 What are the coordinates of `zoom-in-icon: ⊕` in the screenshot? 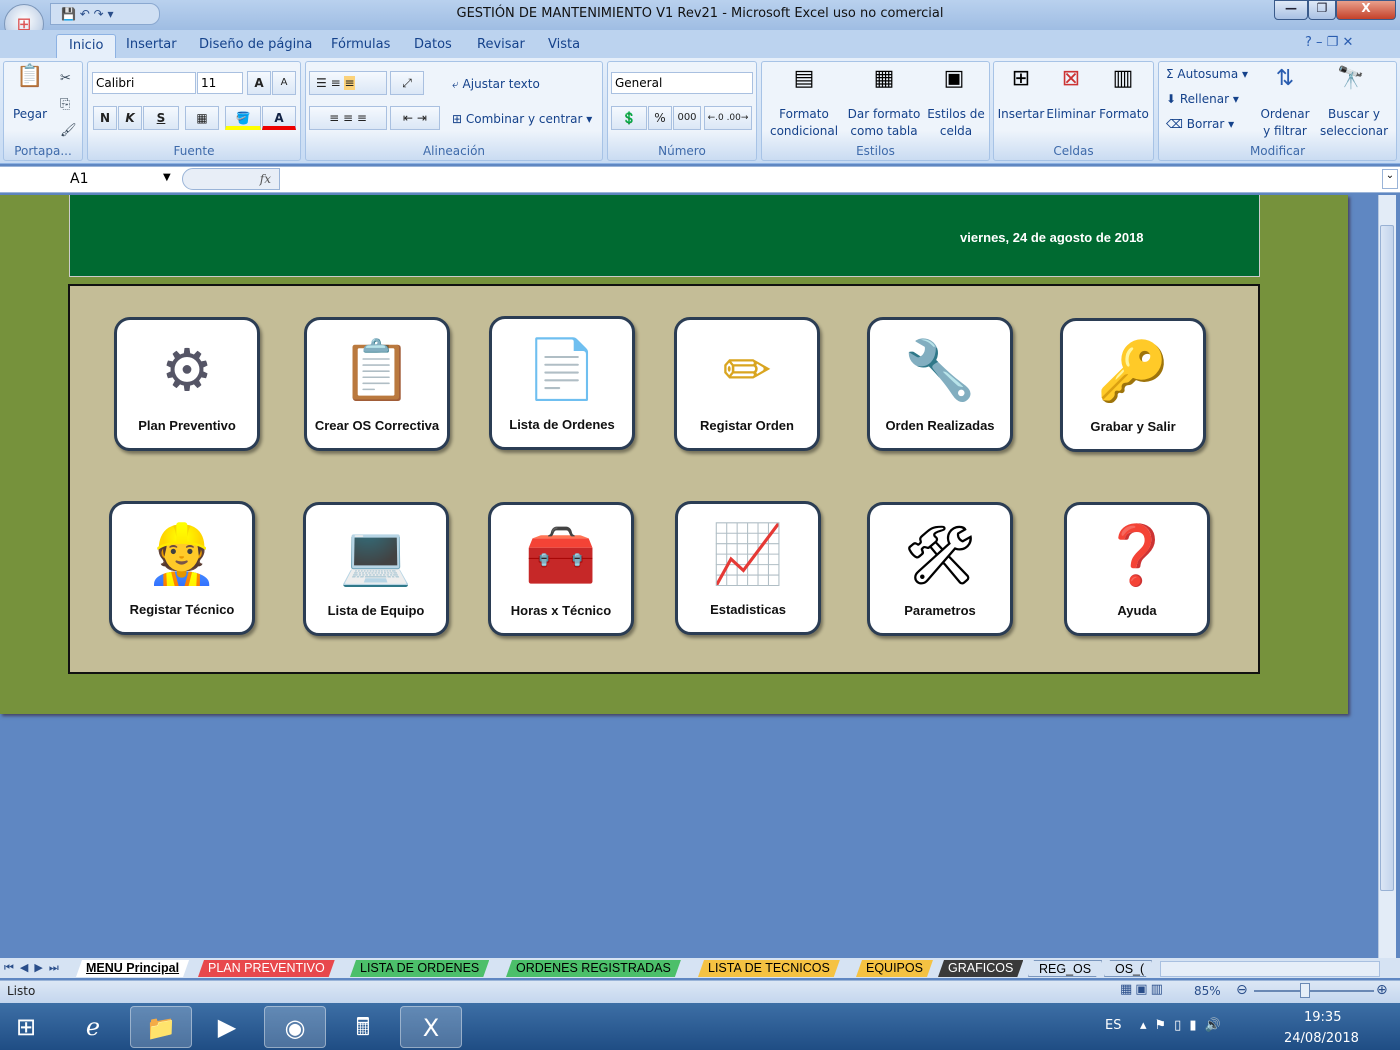 It's located at (1382, 990).